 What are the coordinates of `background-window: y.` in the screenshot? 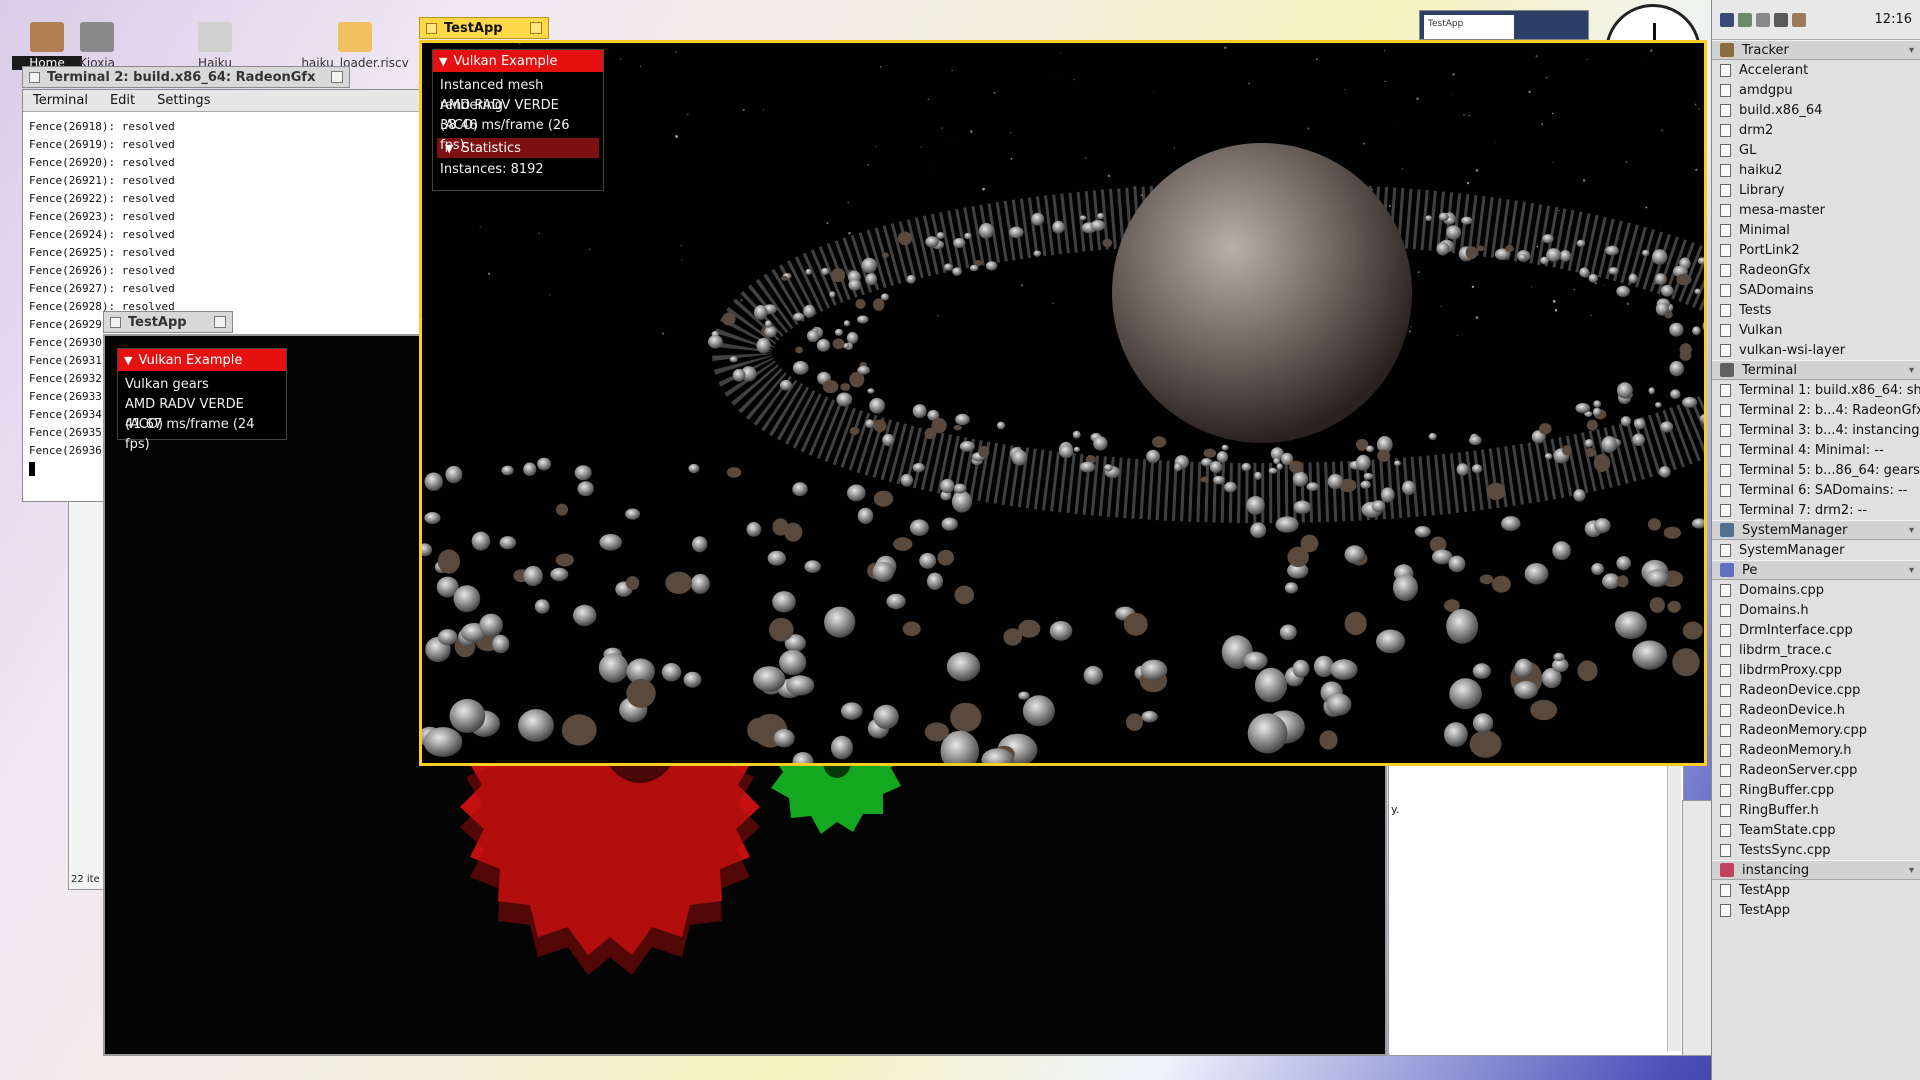 It's located at (1536, 908).